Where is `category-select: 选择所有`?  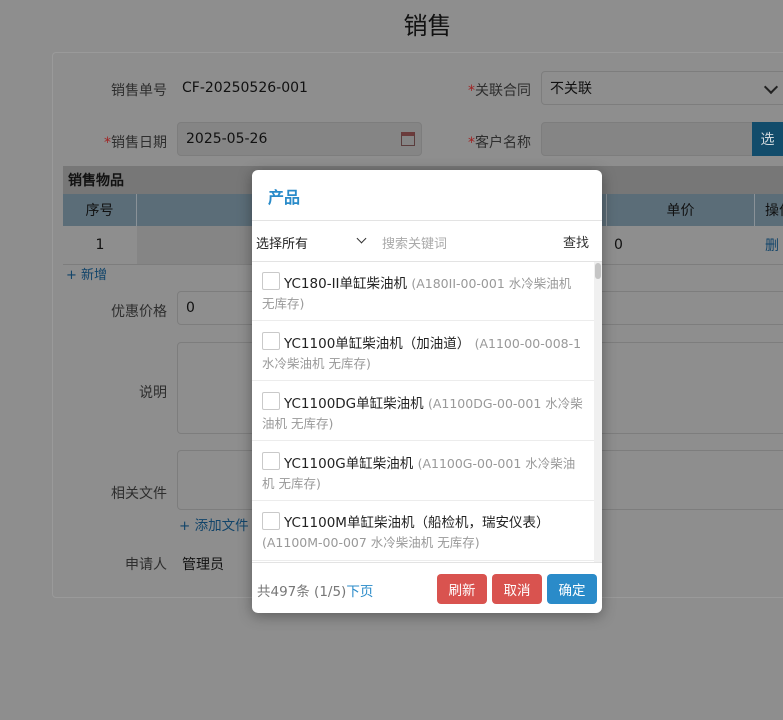
category-select: 选择所有 is located at coordinates (282, 242).